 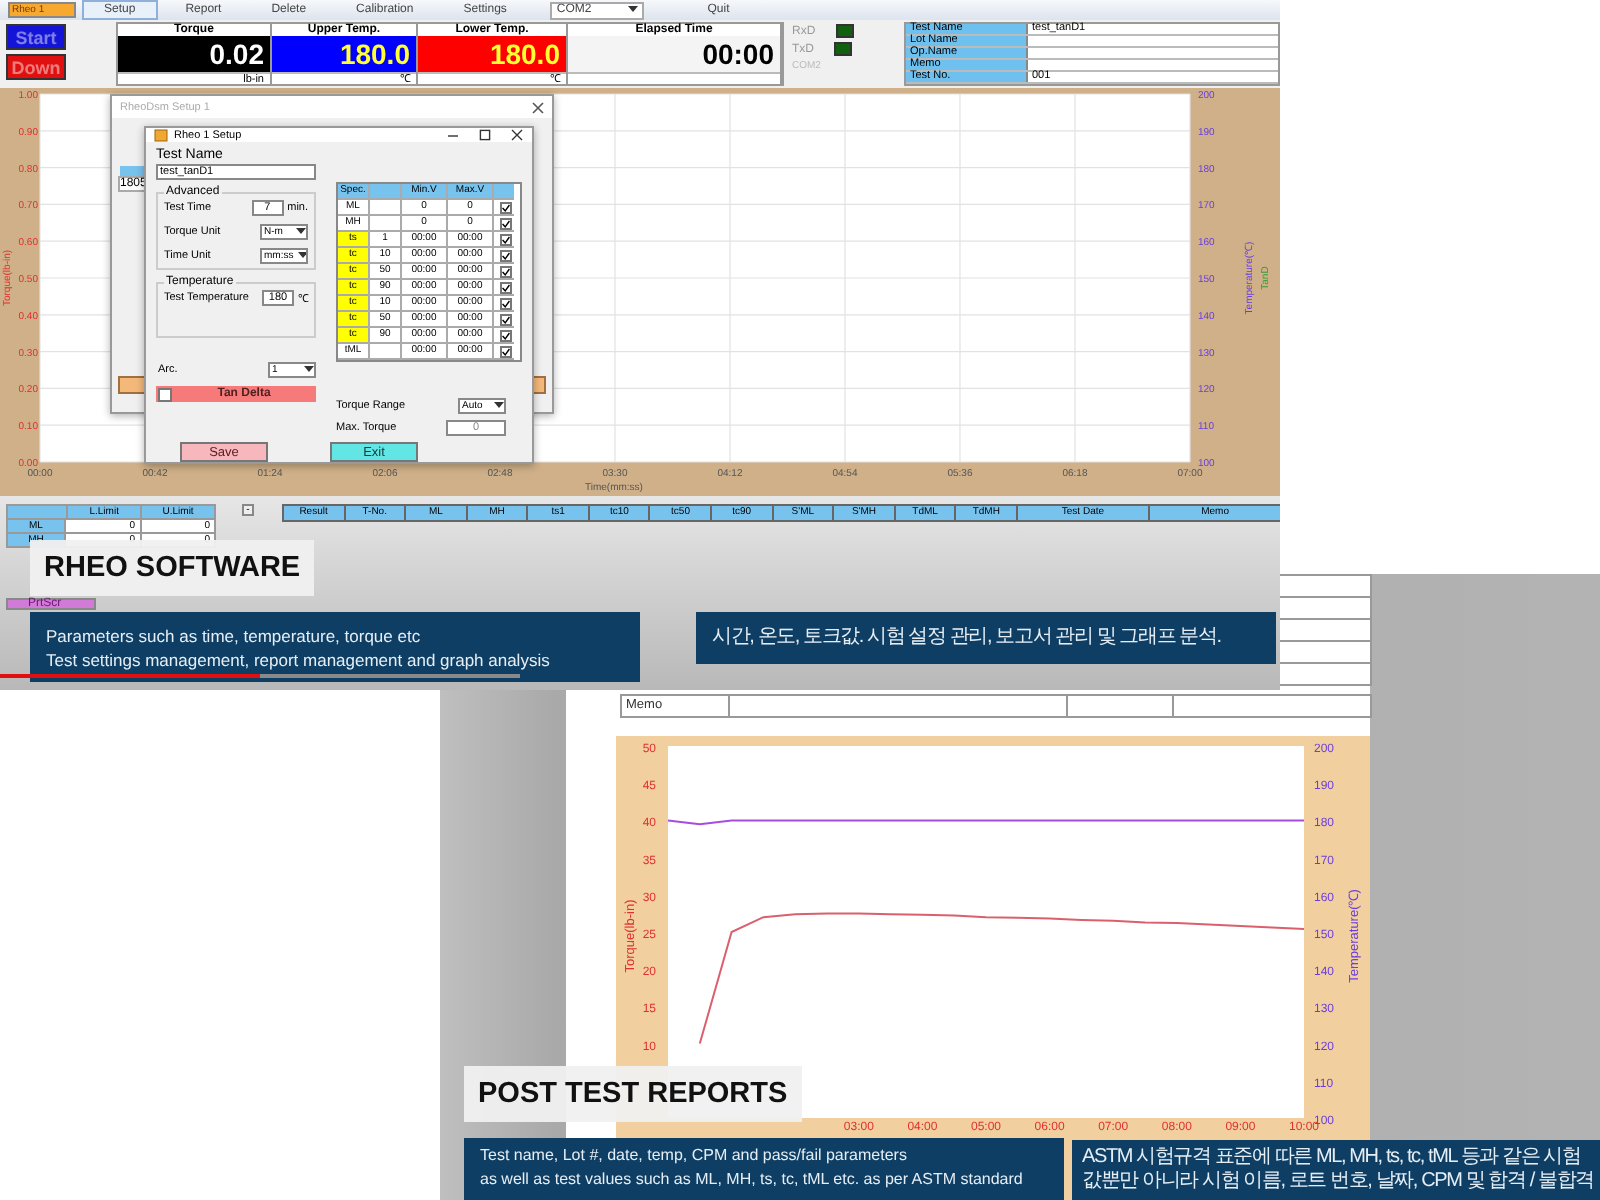 I want to click on table-cell, so click(x=1120, y=706).